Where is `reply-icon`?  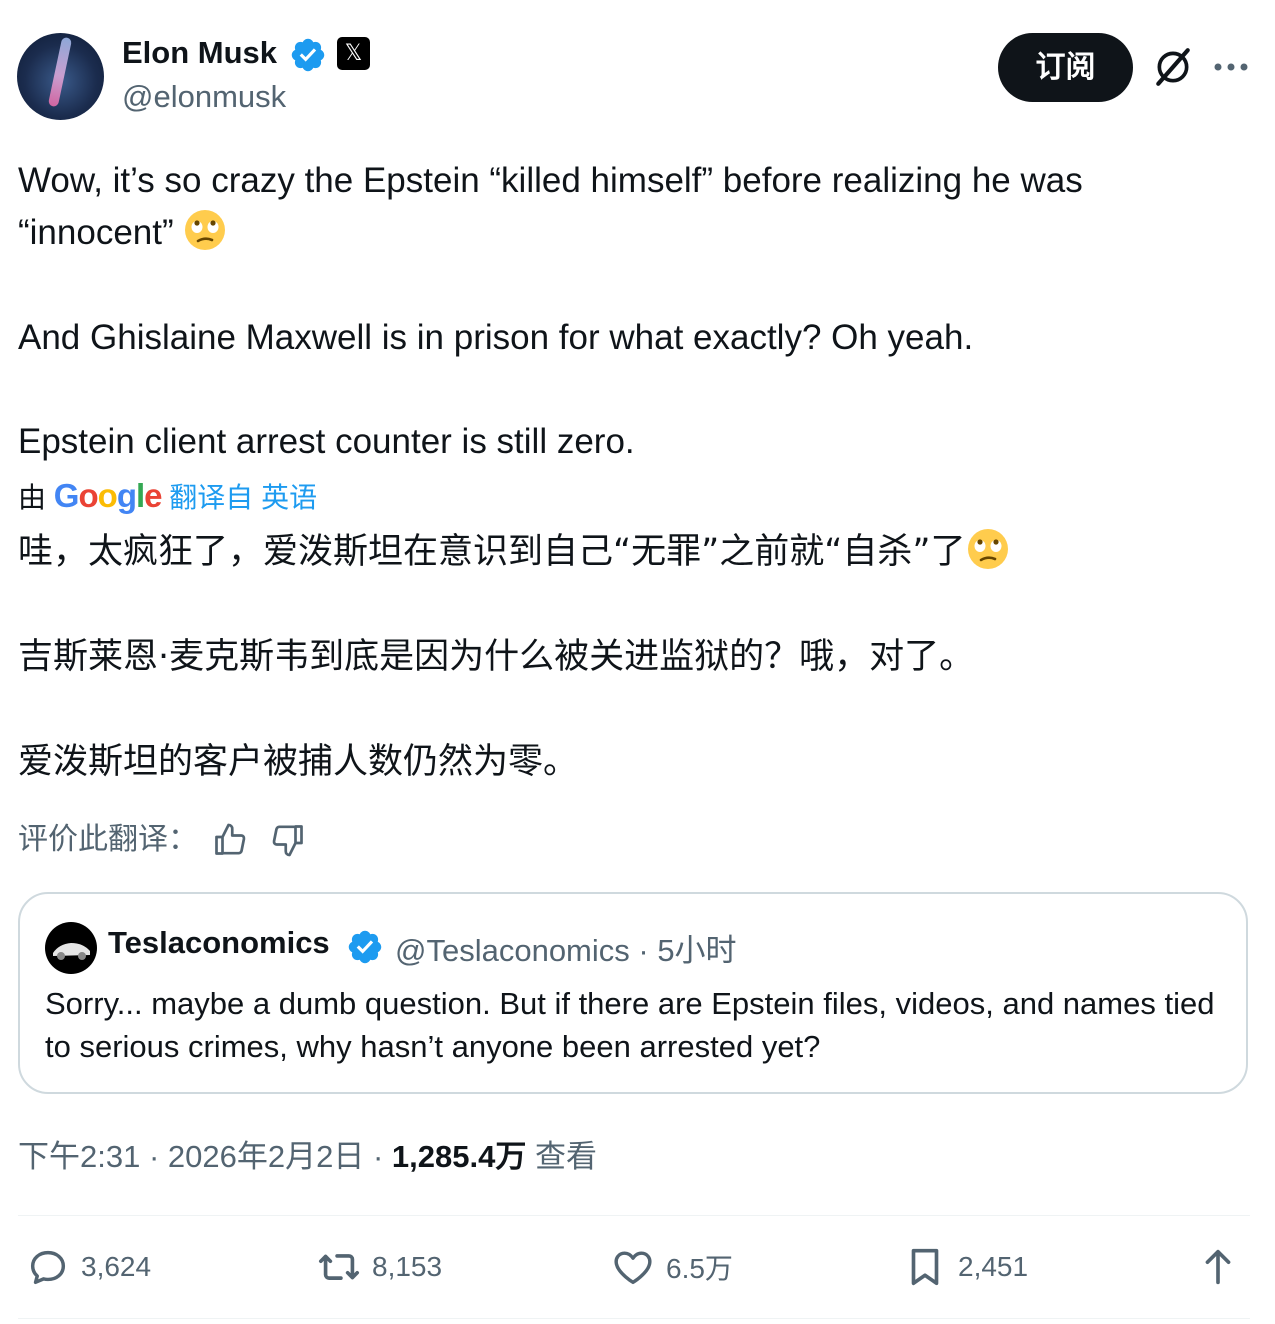
reply-icon is located at coordinates (48, 1267).